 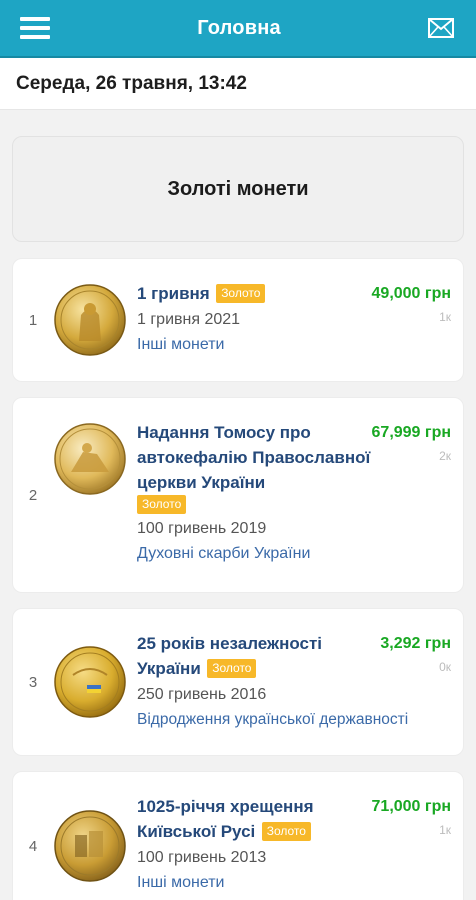 What do you see at coordinates (295, 553) in the screenshot?
I see `coin-series: Духовні скарби України` at bounding box center [295, 553].